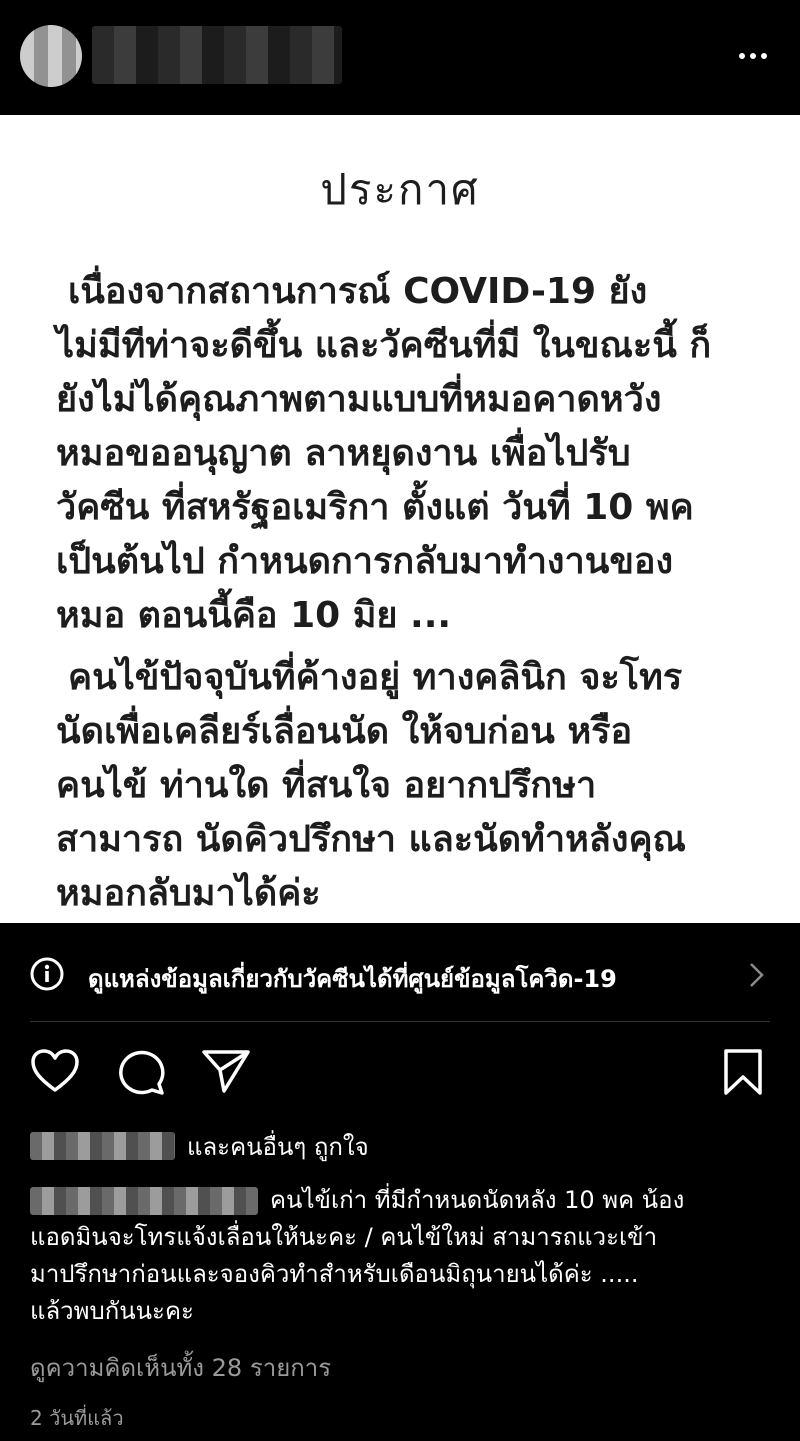 The width and height of the screenshot is (800, 1441). I want to click on announcement-line: ยังไม่ได้คุณภาพตามแบบที่หมอคาดหวัง, so click(359, 399).